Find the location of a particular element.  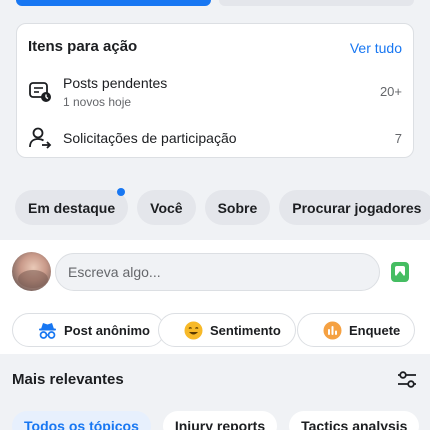

notification-dot is located at coordinates (121, 192).